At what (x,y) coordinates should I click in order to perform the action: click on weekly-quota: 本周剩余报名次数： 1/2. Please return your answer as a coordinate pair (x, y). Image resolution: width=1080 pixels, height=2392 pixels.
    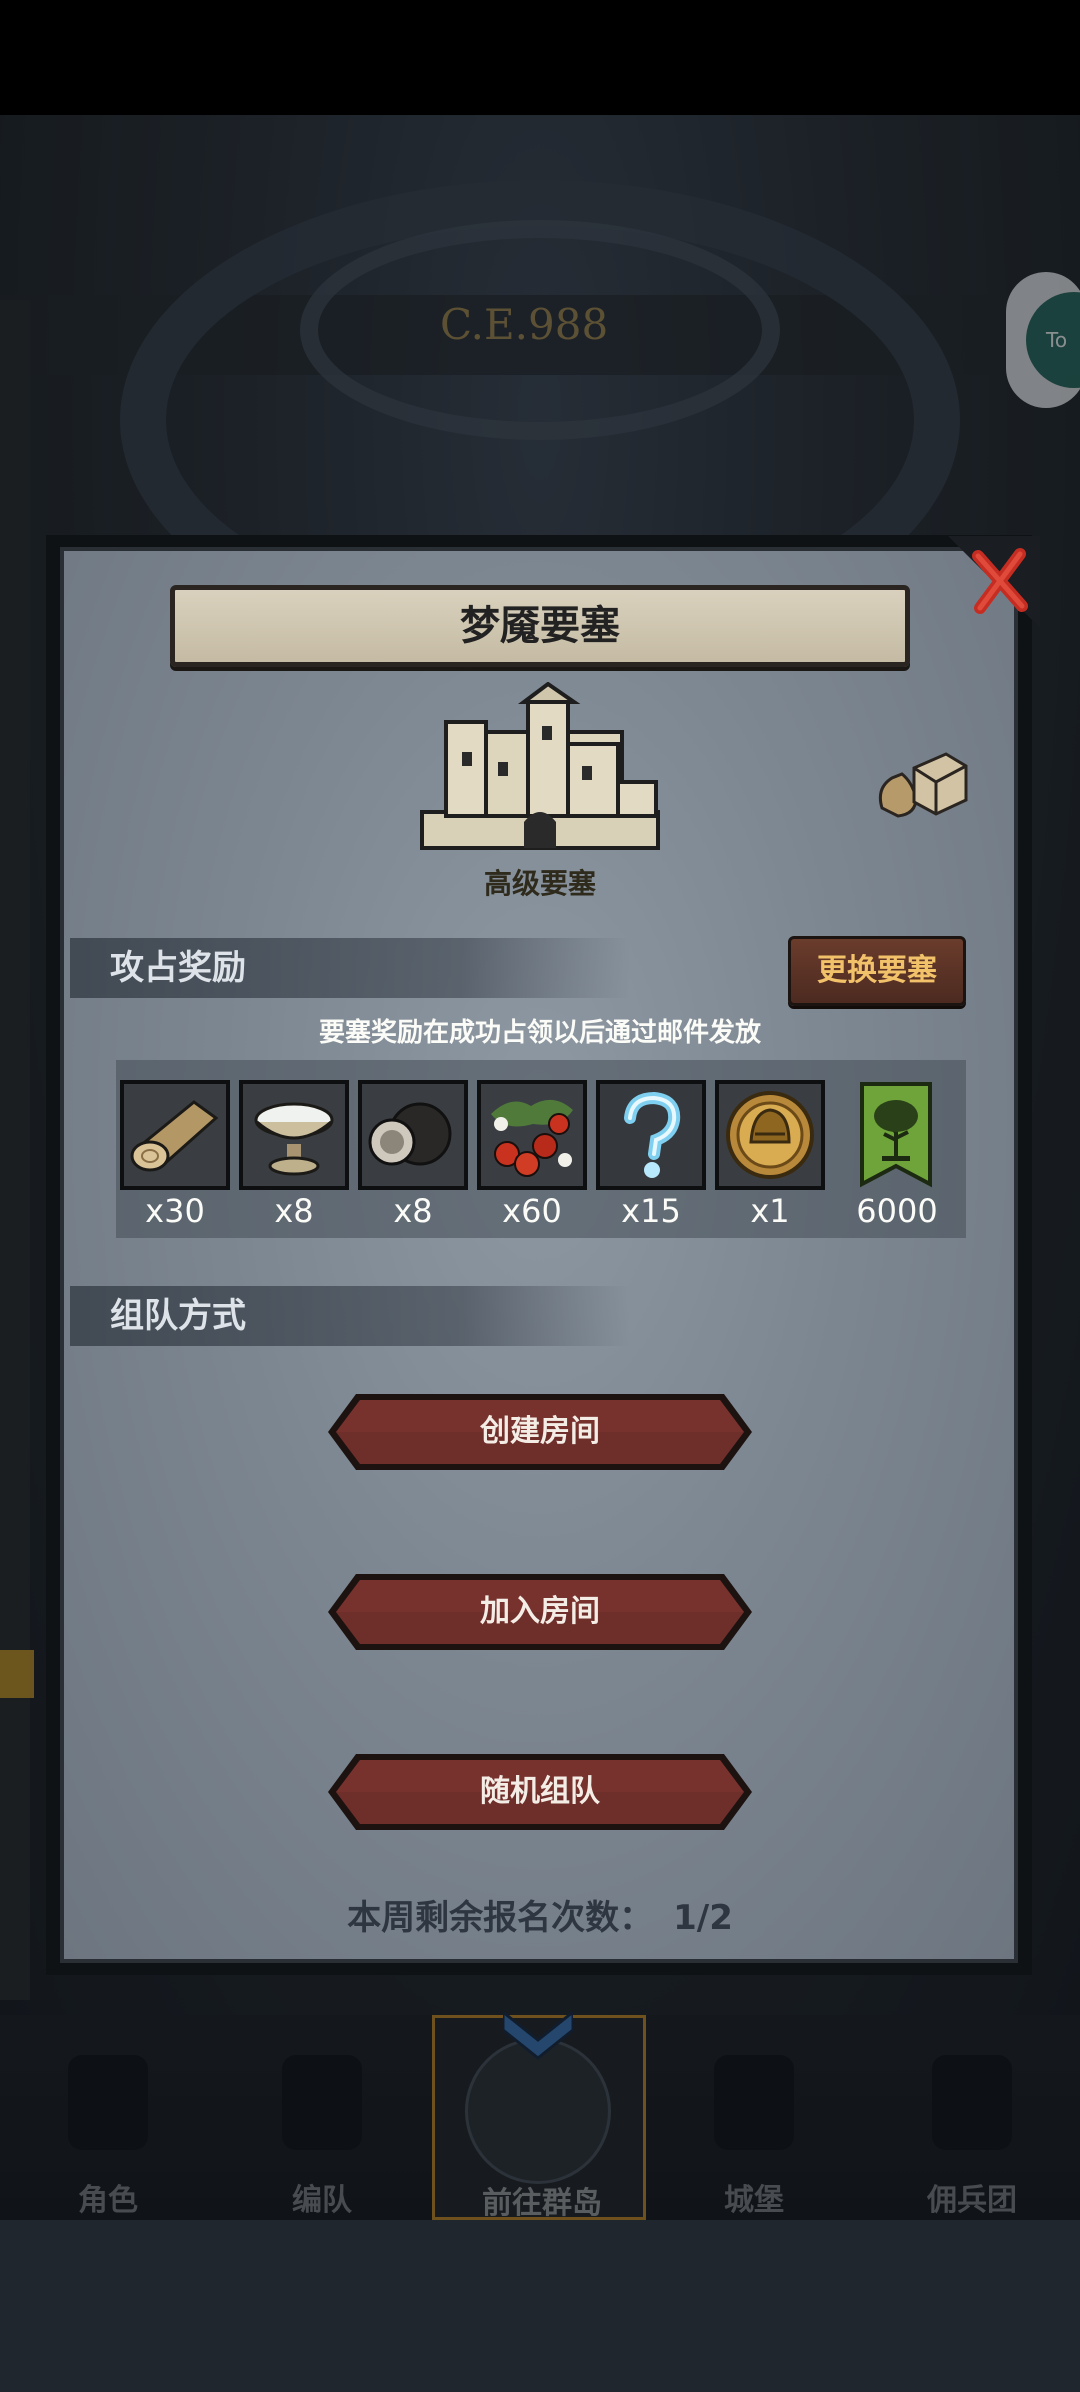
    Looking at the image, I should click on (540, 1914).